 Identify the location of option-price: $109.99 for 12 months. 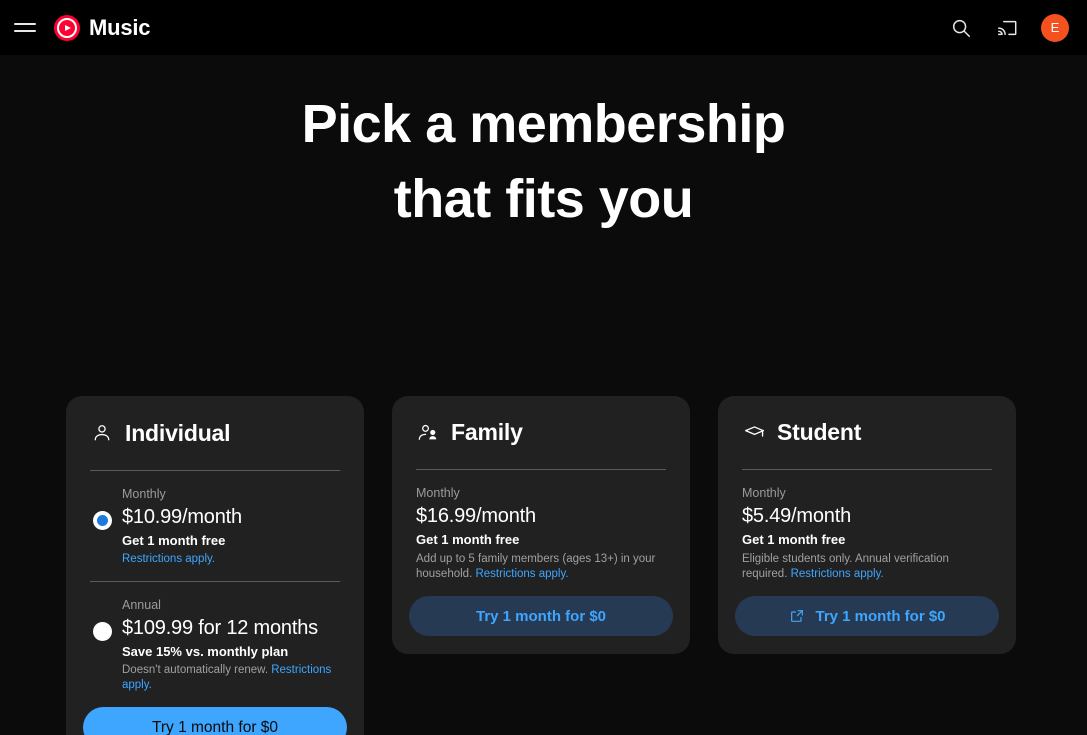
(220, 628).